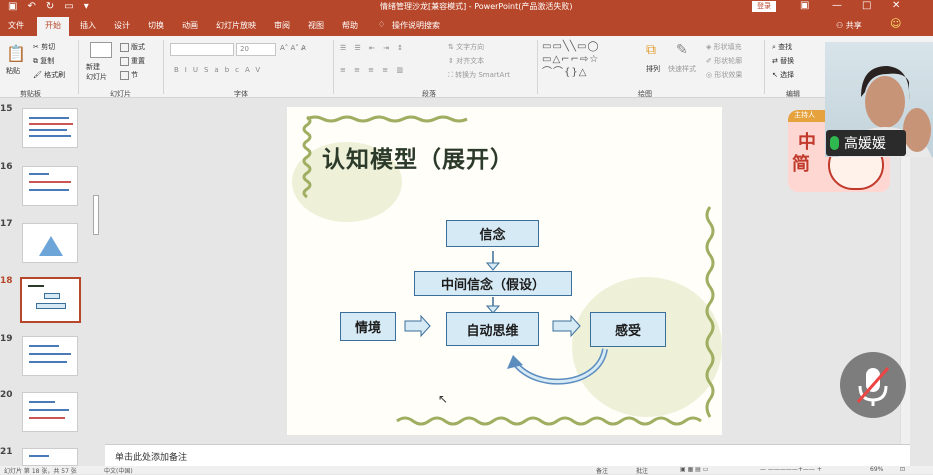  Describe the element at coordinates (6, 452) in the screenshot. I see `slide-number: 21` at that location.